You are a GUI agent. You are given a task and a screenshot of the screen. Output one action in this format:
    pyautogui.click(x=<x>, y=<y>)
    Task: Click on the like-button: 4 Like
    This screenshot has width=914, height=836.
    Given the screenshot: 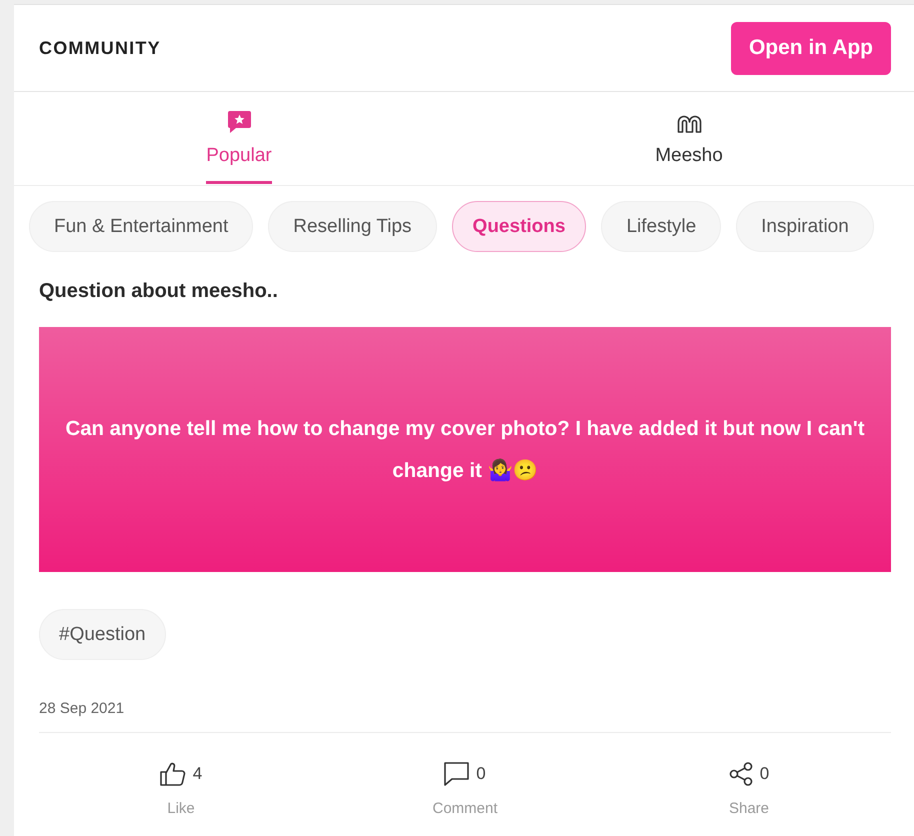 What is the action you would take?
    pyautogui.click(x=181, y=775)
    